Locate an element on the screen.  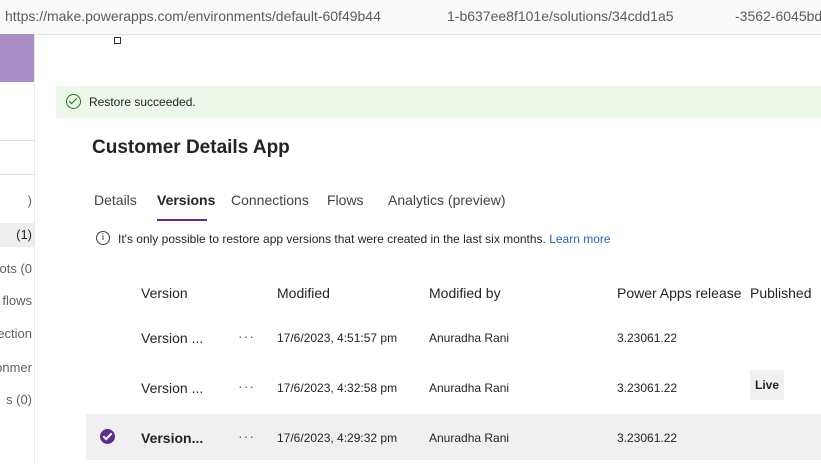
active-tab-indicator is located at coordinates (182, 220).